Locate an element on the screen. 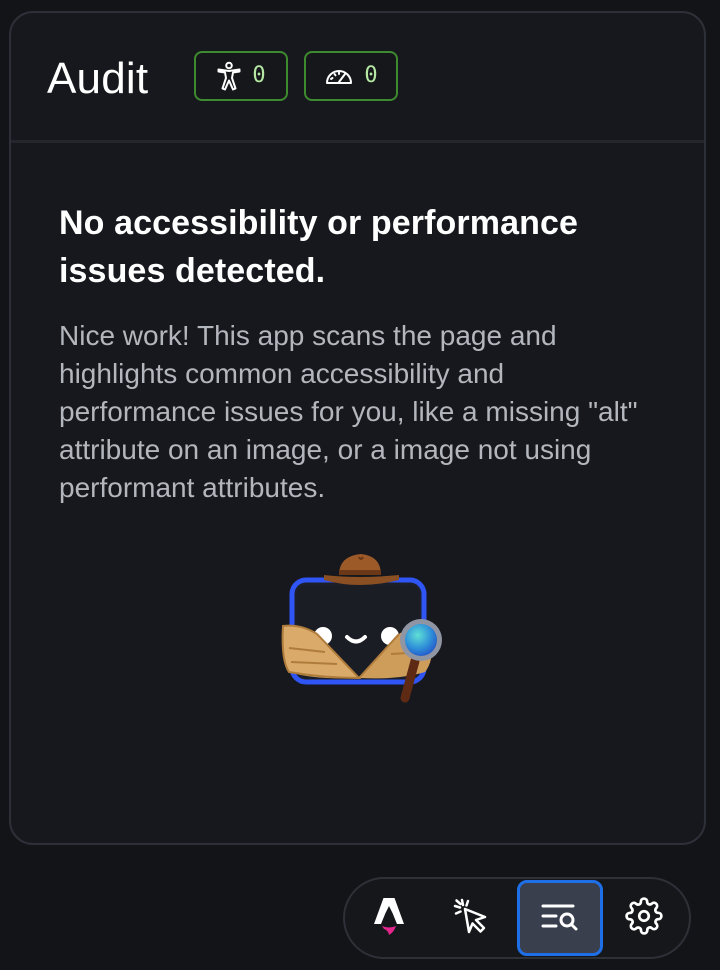 The height and width of the screenshot is (970, 720). panel-title: Audit is located at coordinates (98, 78).